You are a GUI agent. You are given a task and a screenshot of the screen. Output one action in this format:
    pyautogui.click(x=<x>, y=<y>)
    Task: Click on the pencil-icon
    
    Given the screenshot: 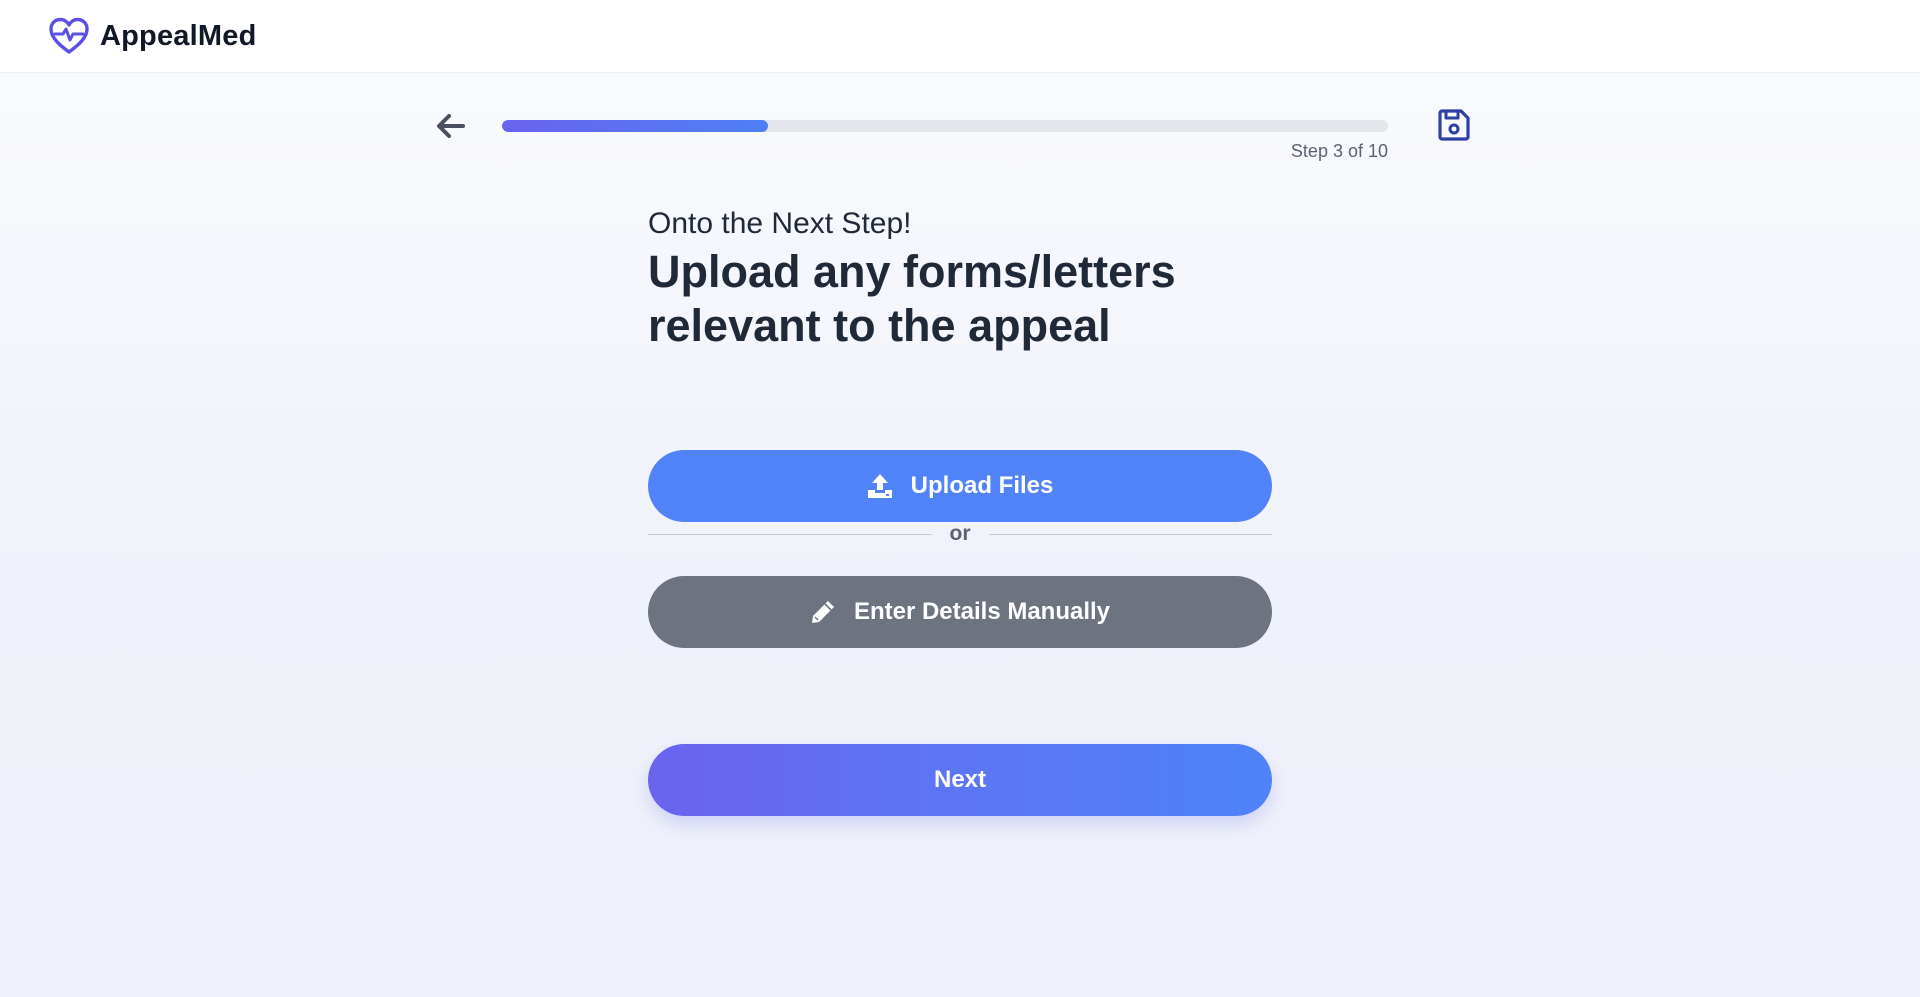 What is the action you would take?
    pyautogui.click(x=822, y=612)
    